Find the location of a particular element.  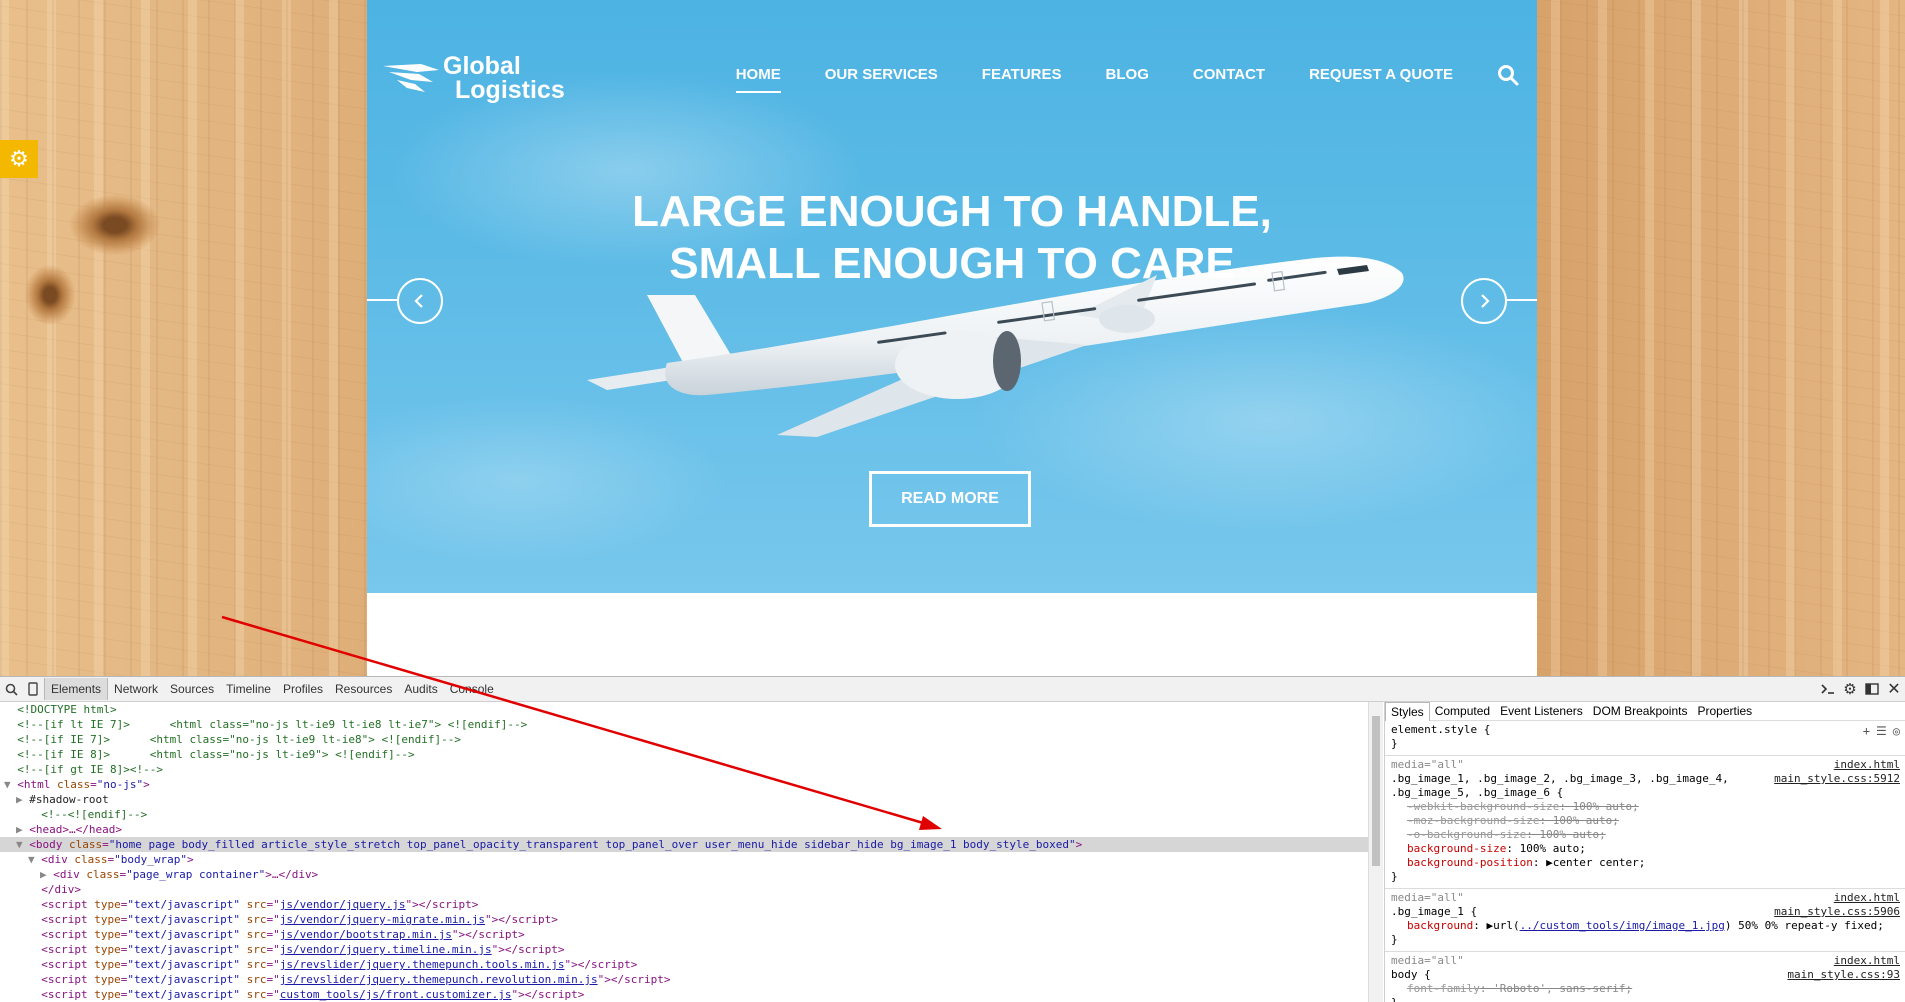

dom-scrollbar is located at coordinates (1375, 852).